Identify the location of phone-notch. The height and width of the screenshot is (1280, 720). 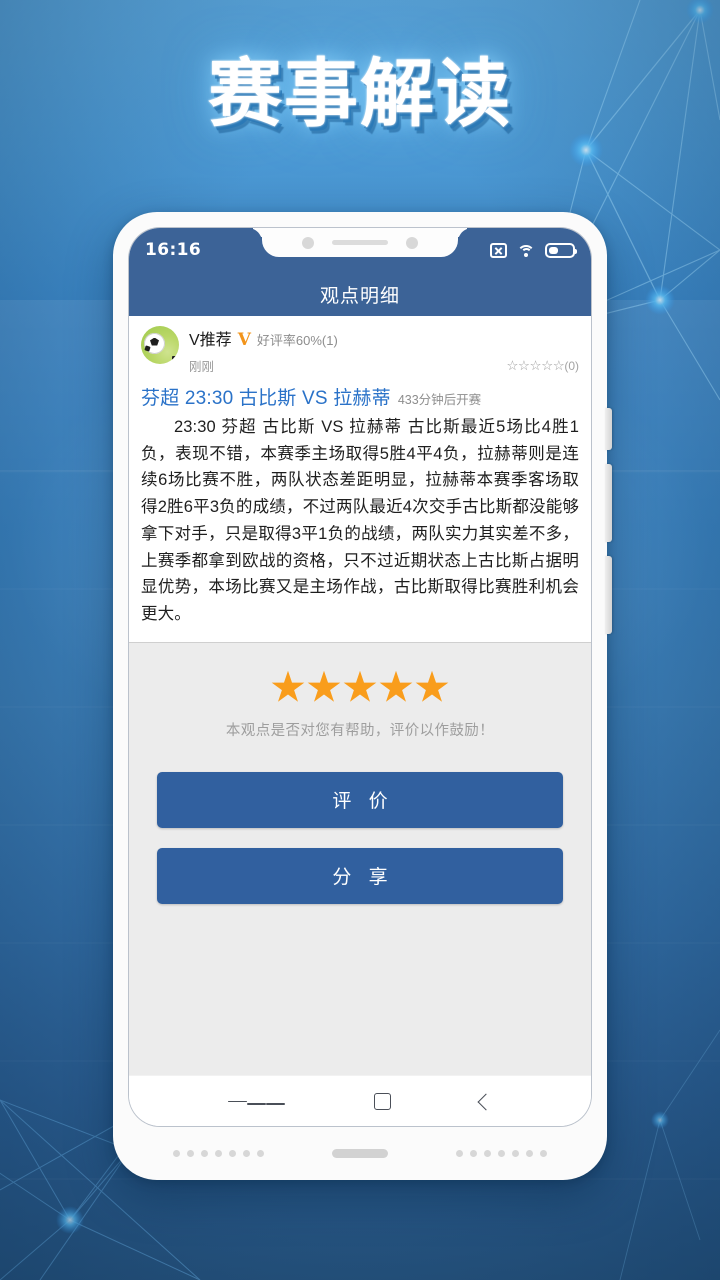
(360, 242).